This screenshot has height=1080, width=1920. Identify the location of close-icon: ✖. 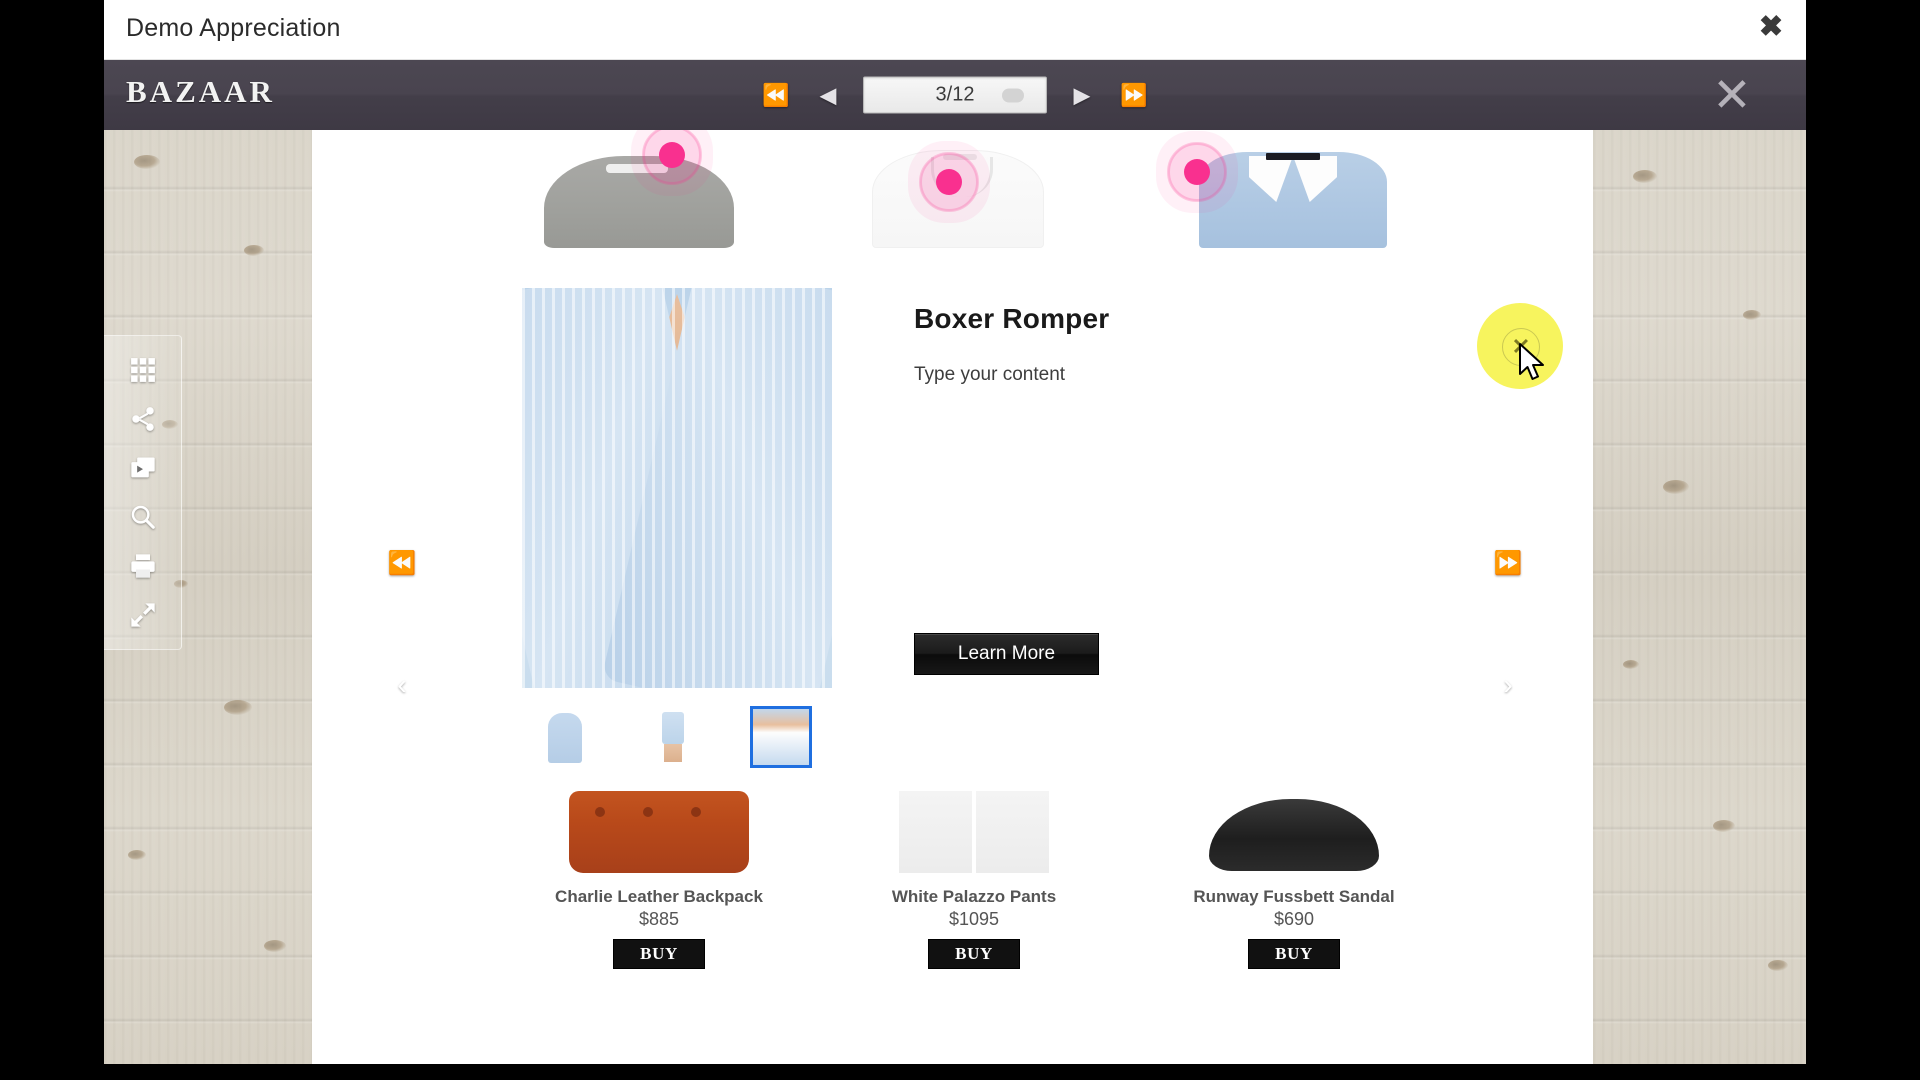
(1771, 27).